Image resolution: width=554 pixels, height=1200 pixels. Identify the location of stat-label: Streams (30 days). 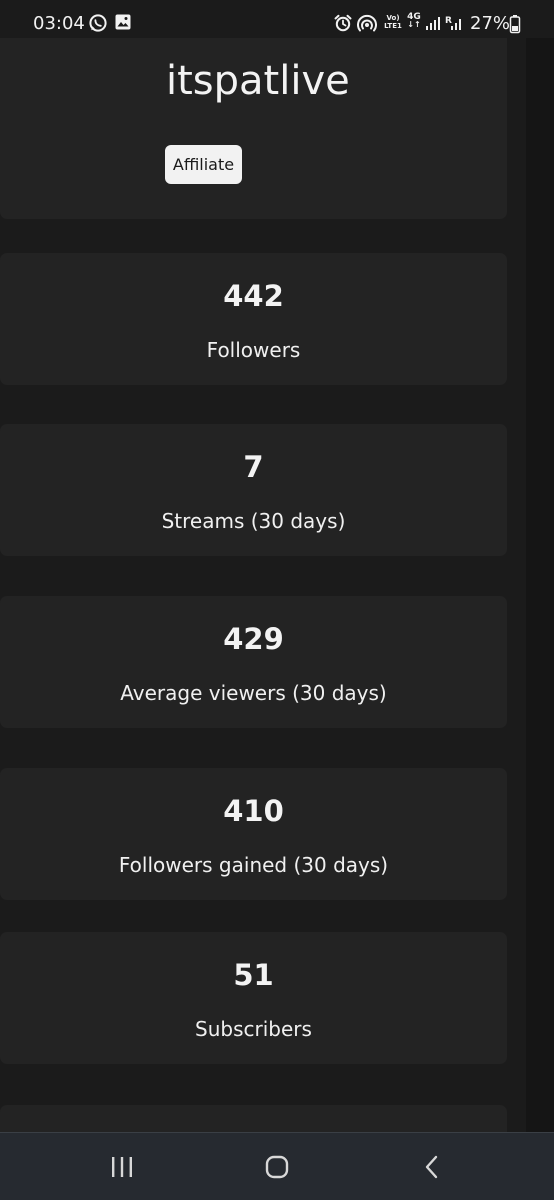
(253, 521).